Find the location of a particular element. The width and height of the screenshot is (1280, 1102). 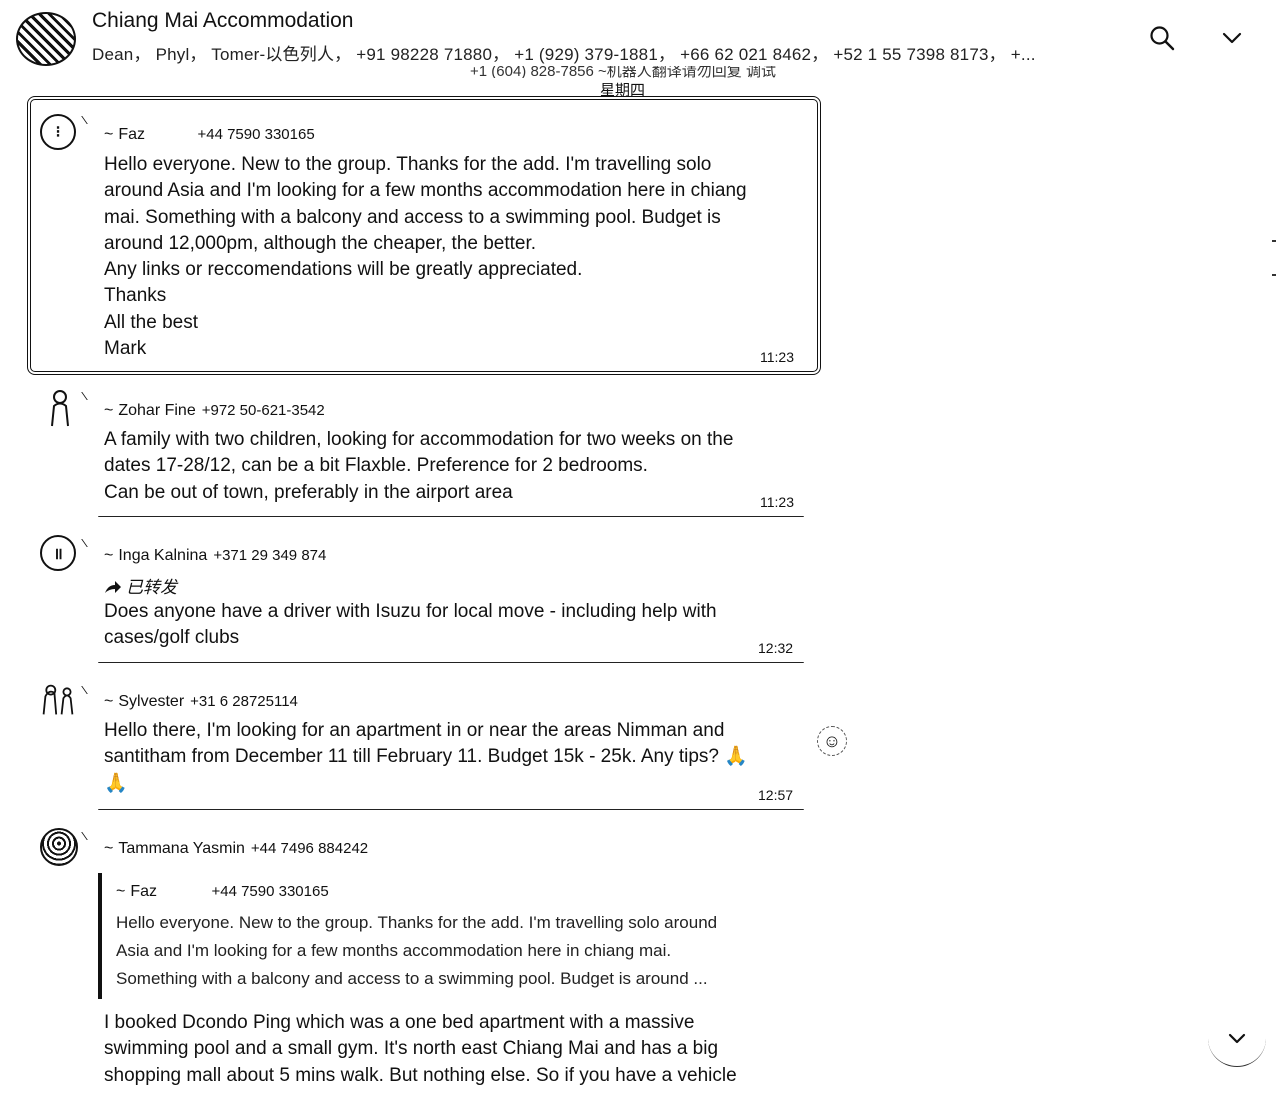

message-time: 12:57 is located at coordinates (776, 795).